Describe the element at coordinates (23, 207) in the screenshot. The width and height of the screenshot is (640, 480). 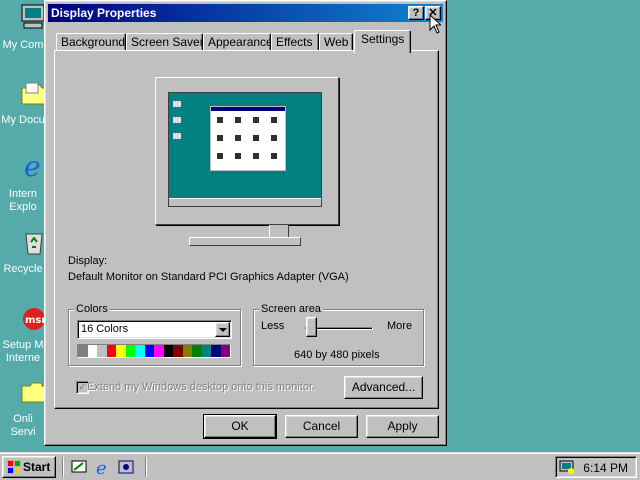
I see `desktop-icon-label-line2: Explo` at that location.